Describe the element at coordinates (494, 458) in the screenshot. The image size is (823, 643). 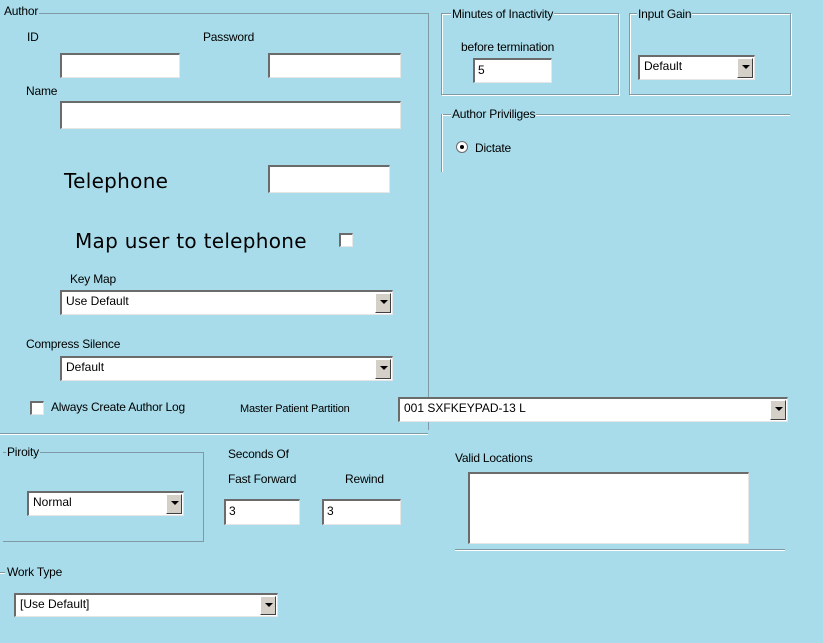
I see `valid-locations-label: Valid Locations` at that location.